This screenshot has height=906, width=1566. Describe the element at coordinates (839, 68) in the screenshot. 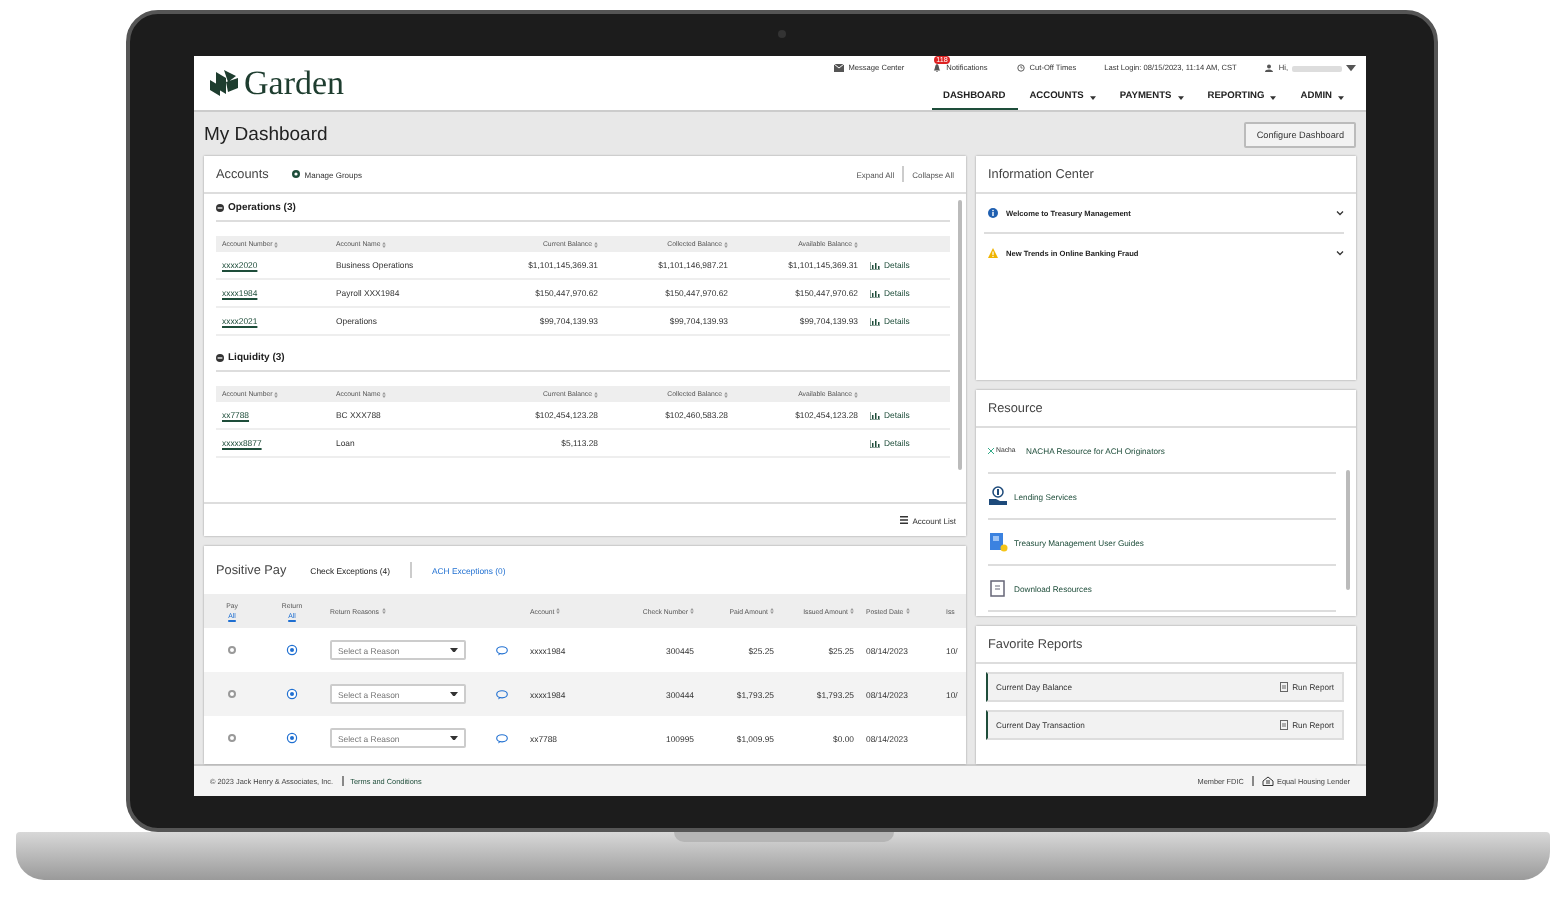

I see `envelope-icon` at that location.